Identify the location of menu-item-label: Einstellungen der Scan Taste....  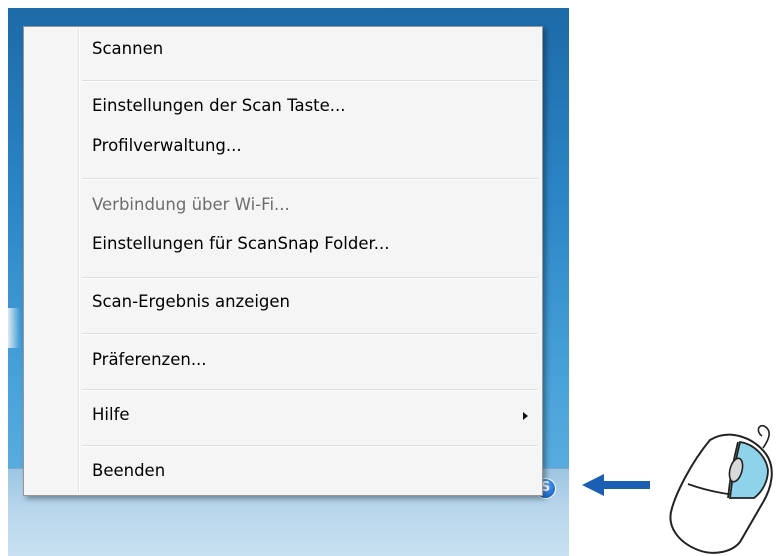
(219, 105).